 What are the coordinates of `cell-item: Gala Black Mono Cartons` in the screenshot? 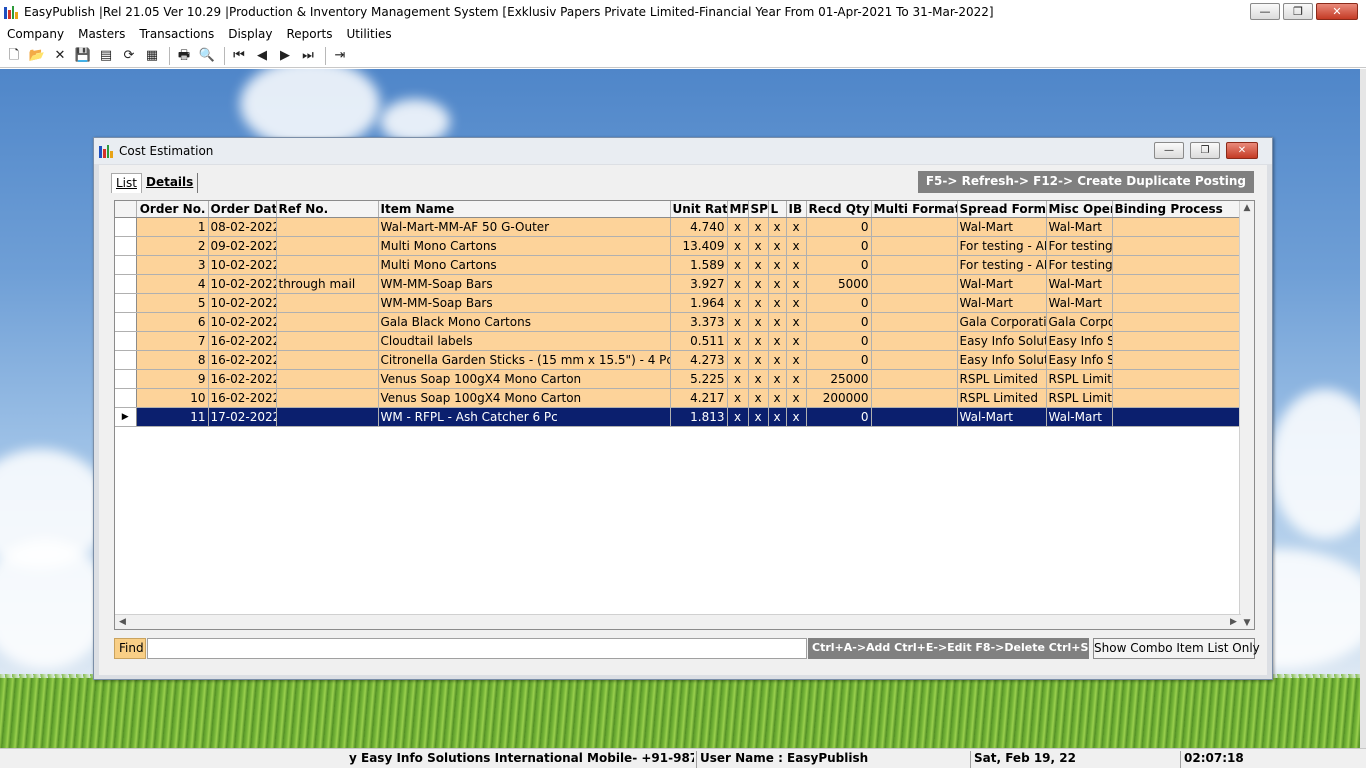 It's located at (524, 322).